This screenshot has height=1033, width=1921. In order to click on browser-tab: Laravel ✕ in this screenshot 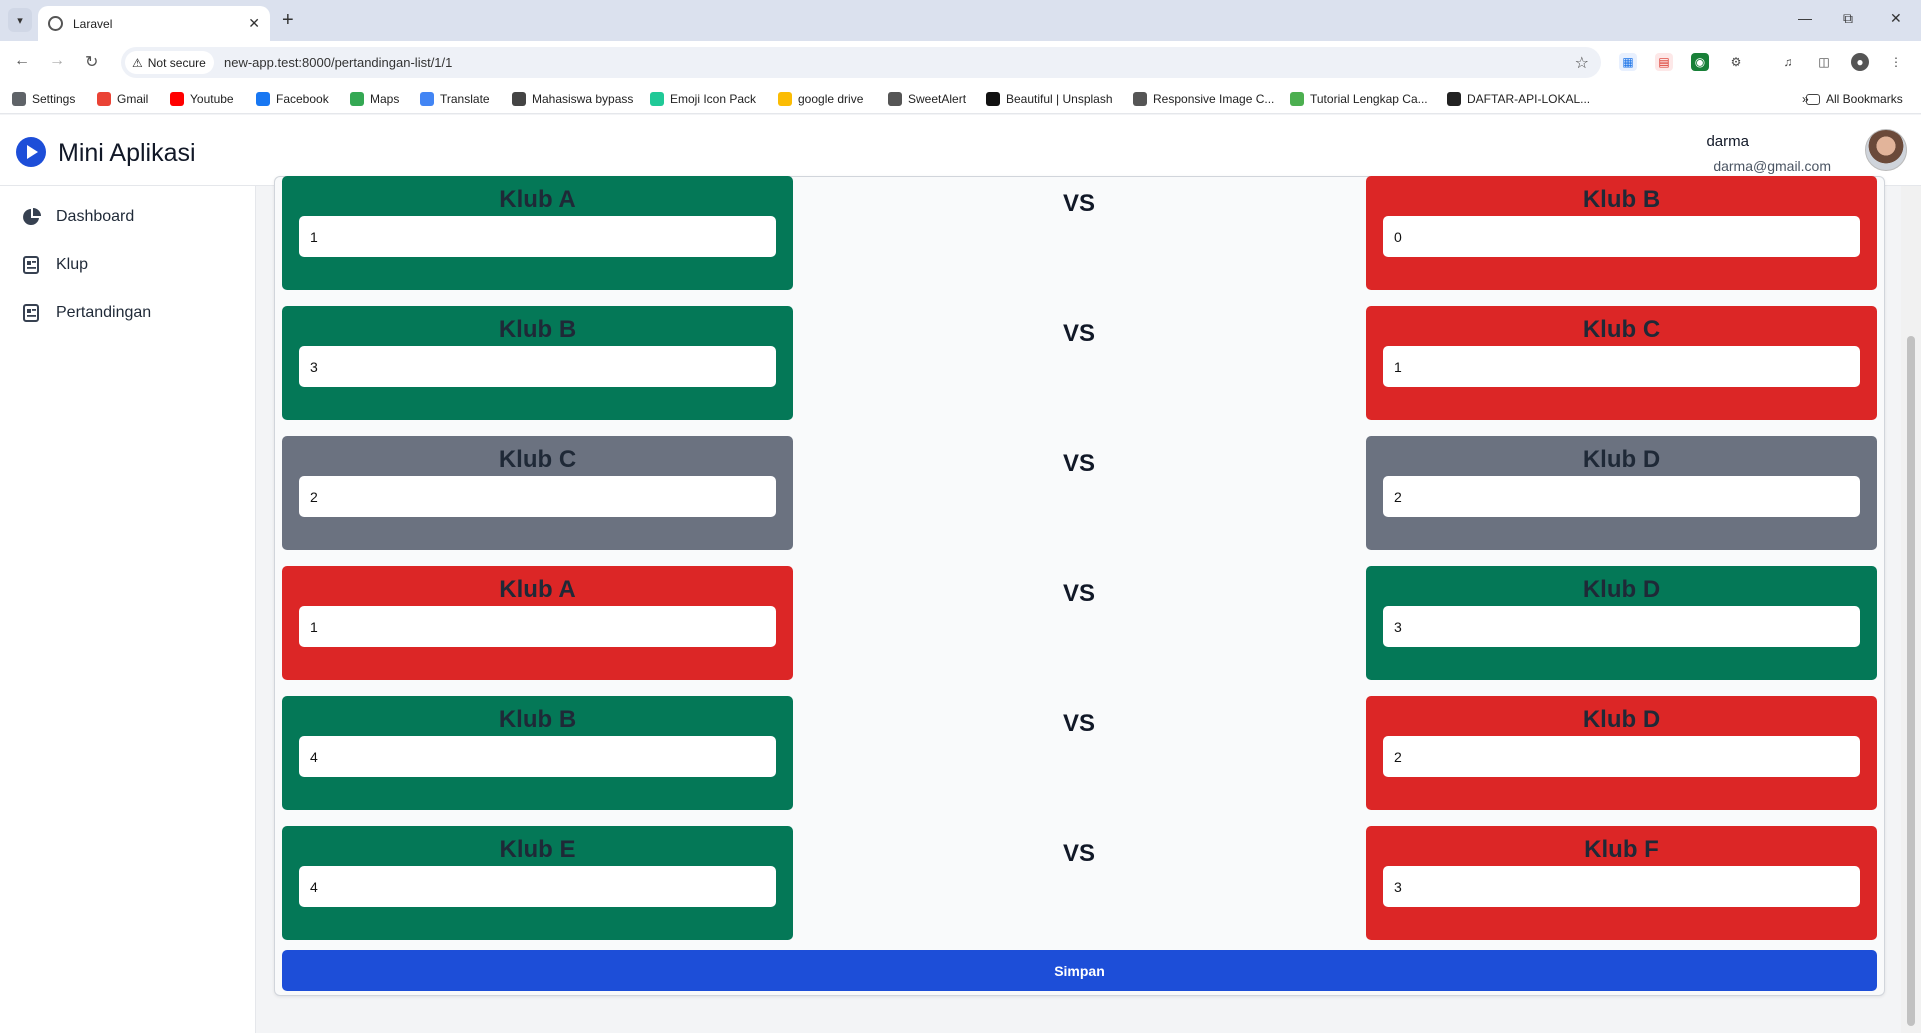, I will do `click(154, 23)`.